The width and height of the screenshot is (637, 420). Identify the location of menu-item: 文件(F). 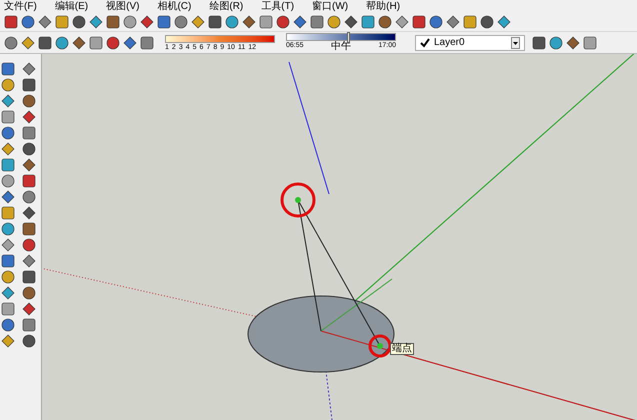
(20, 7).